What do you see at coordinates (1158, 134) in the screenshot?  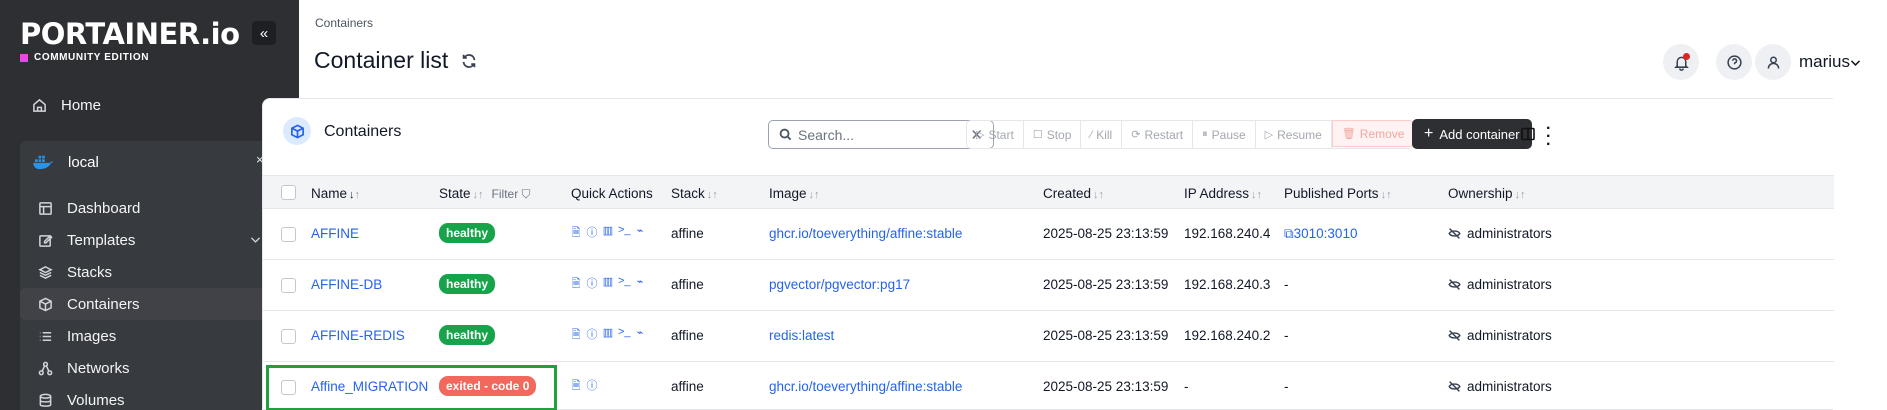 I see `restart-button: ⟳ Restart` at bounding box center [1158, 134].